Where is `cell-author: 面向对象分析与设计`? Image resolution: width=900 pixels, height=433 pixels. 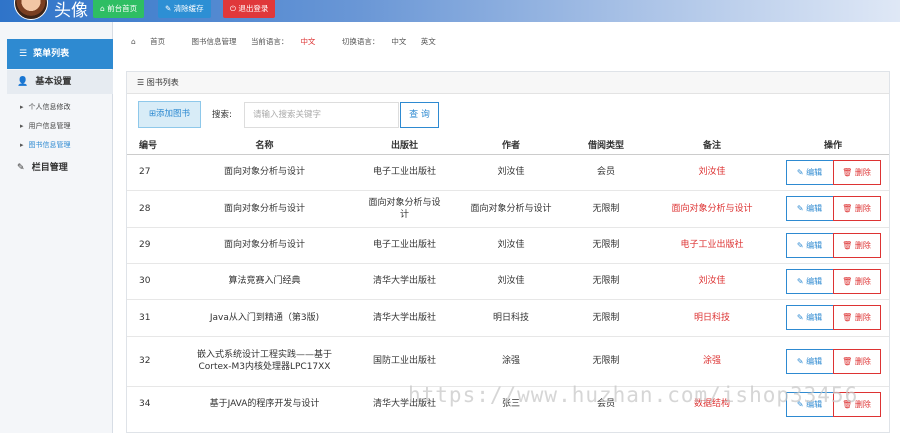
cell-author: 面向对象分析与设计 is located at coordinates (511, 208).